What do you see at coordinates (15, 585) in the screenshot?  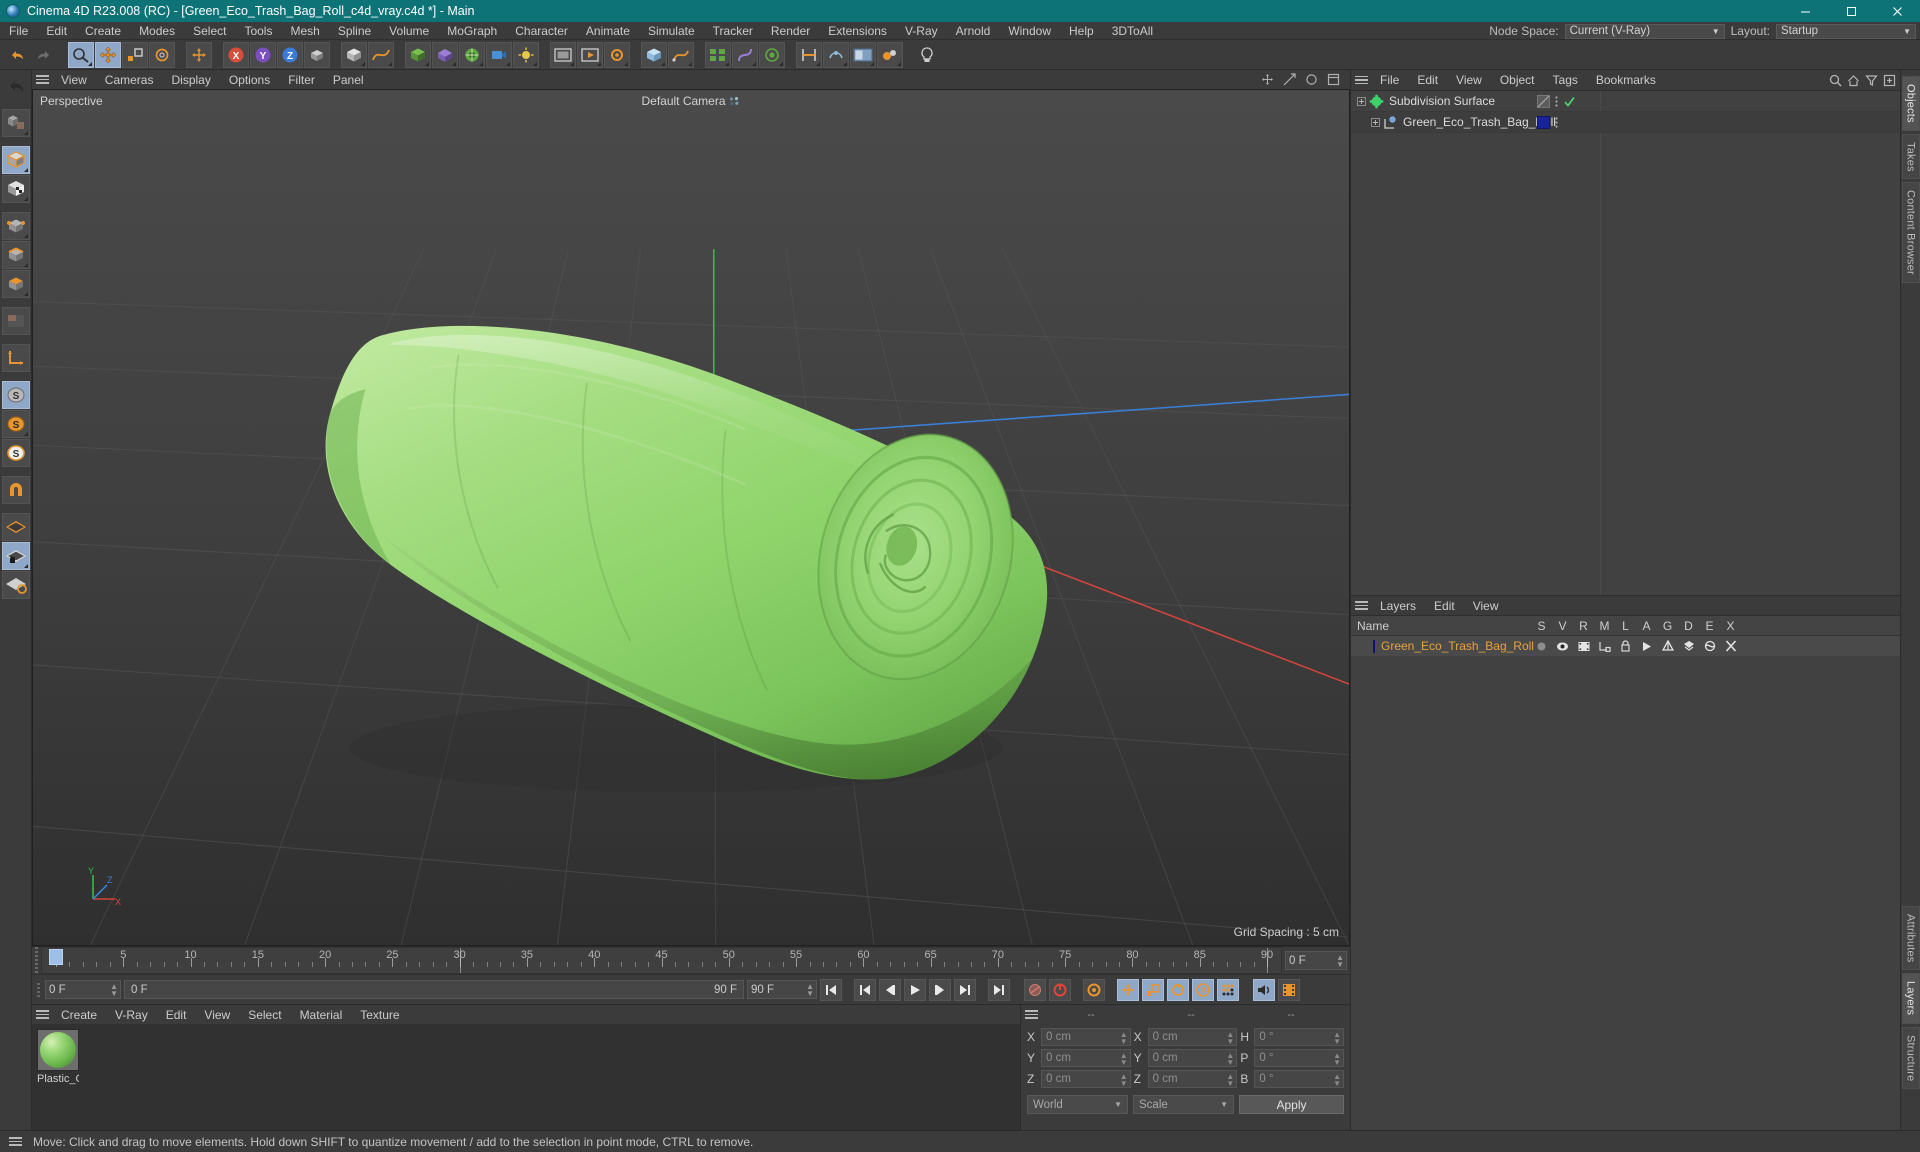 I see `align-workplane-button` at bounding box center [15, 585].